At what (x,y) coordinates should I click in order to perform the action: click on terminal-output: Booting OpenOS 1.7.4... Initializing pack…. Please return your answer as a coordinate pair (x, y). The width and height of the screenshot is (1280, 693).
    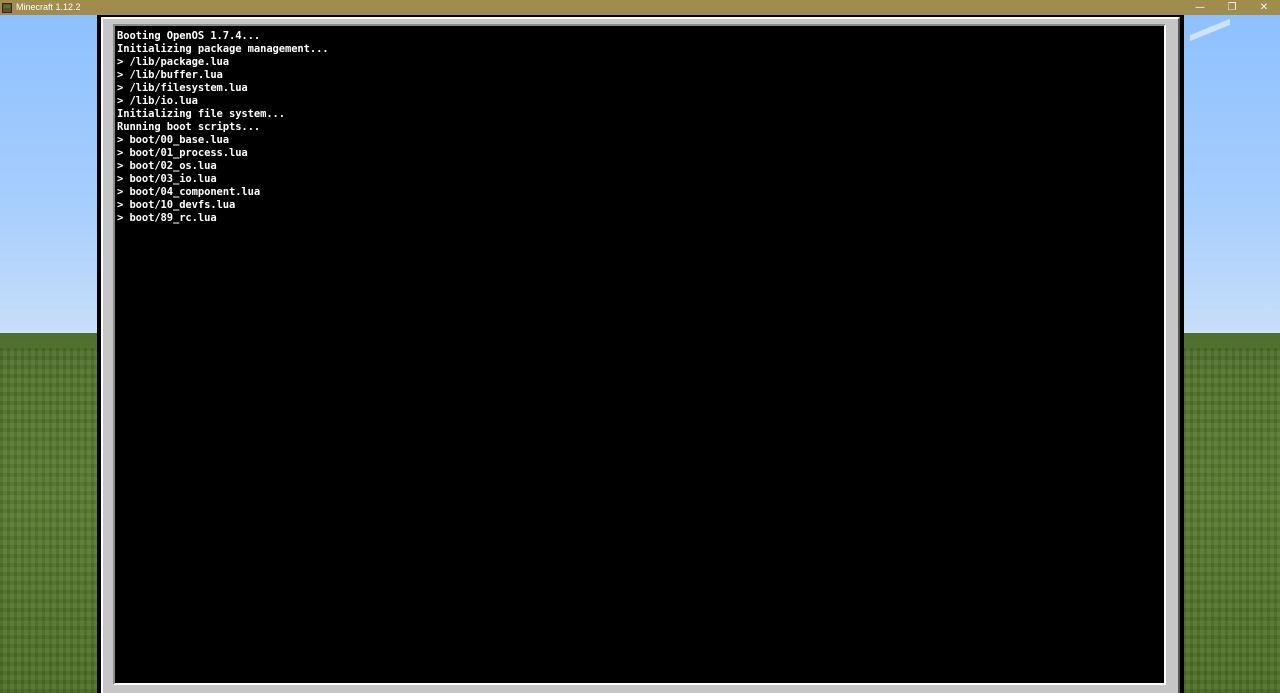
    Looking at the image, I should click on (223, 127).